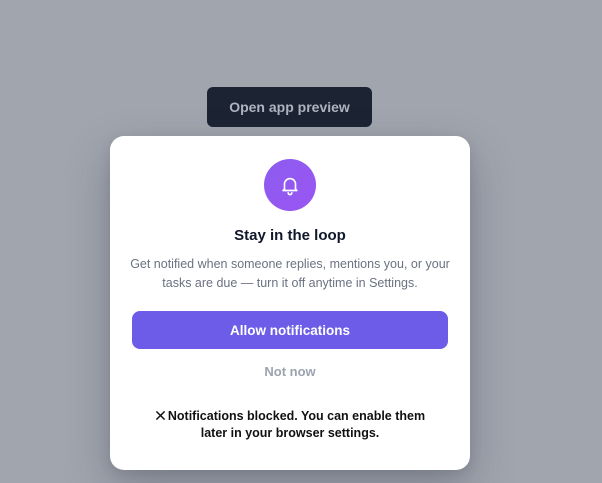  I want to click on modal-title: Stay in the loop, so click(290, 235).